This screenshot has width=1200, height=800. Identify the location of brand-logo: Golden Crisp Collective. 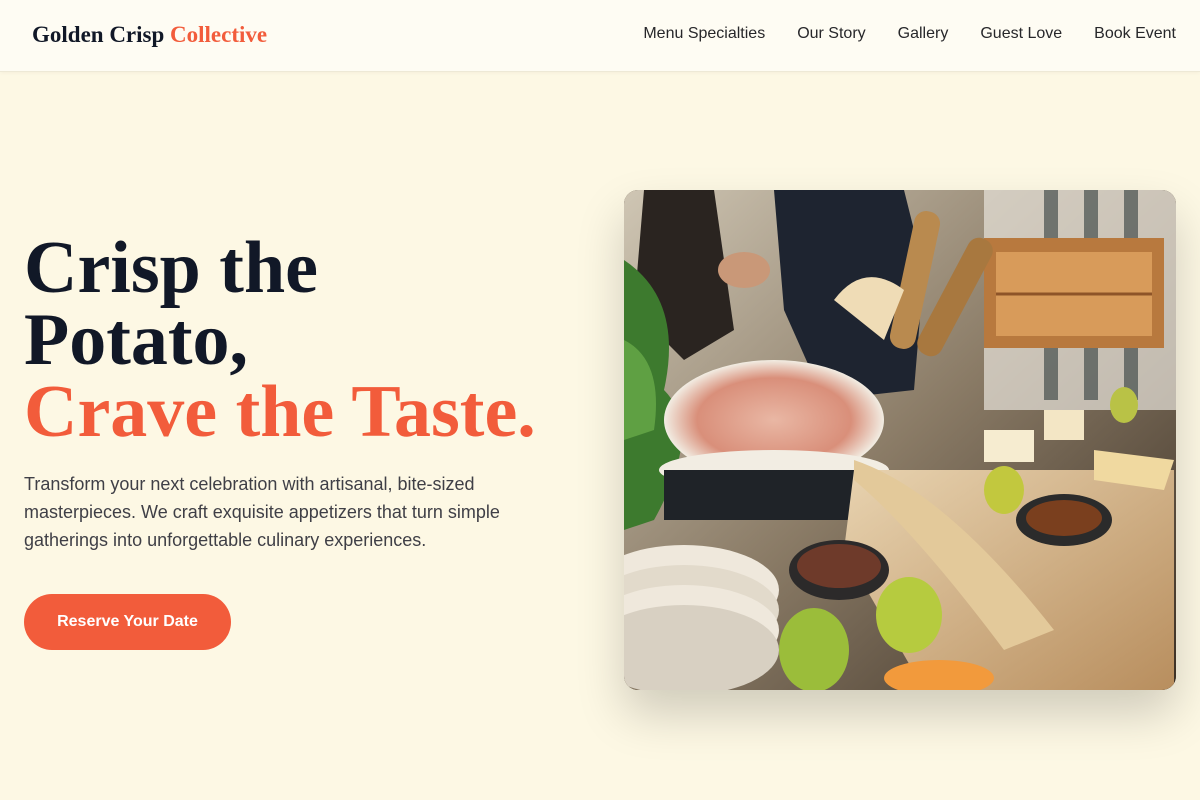
(149, 35).